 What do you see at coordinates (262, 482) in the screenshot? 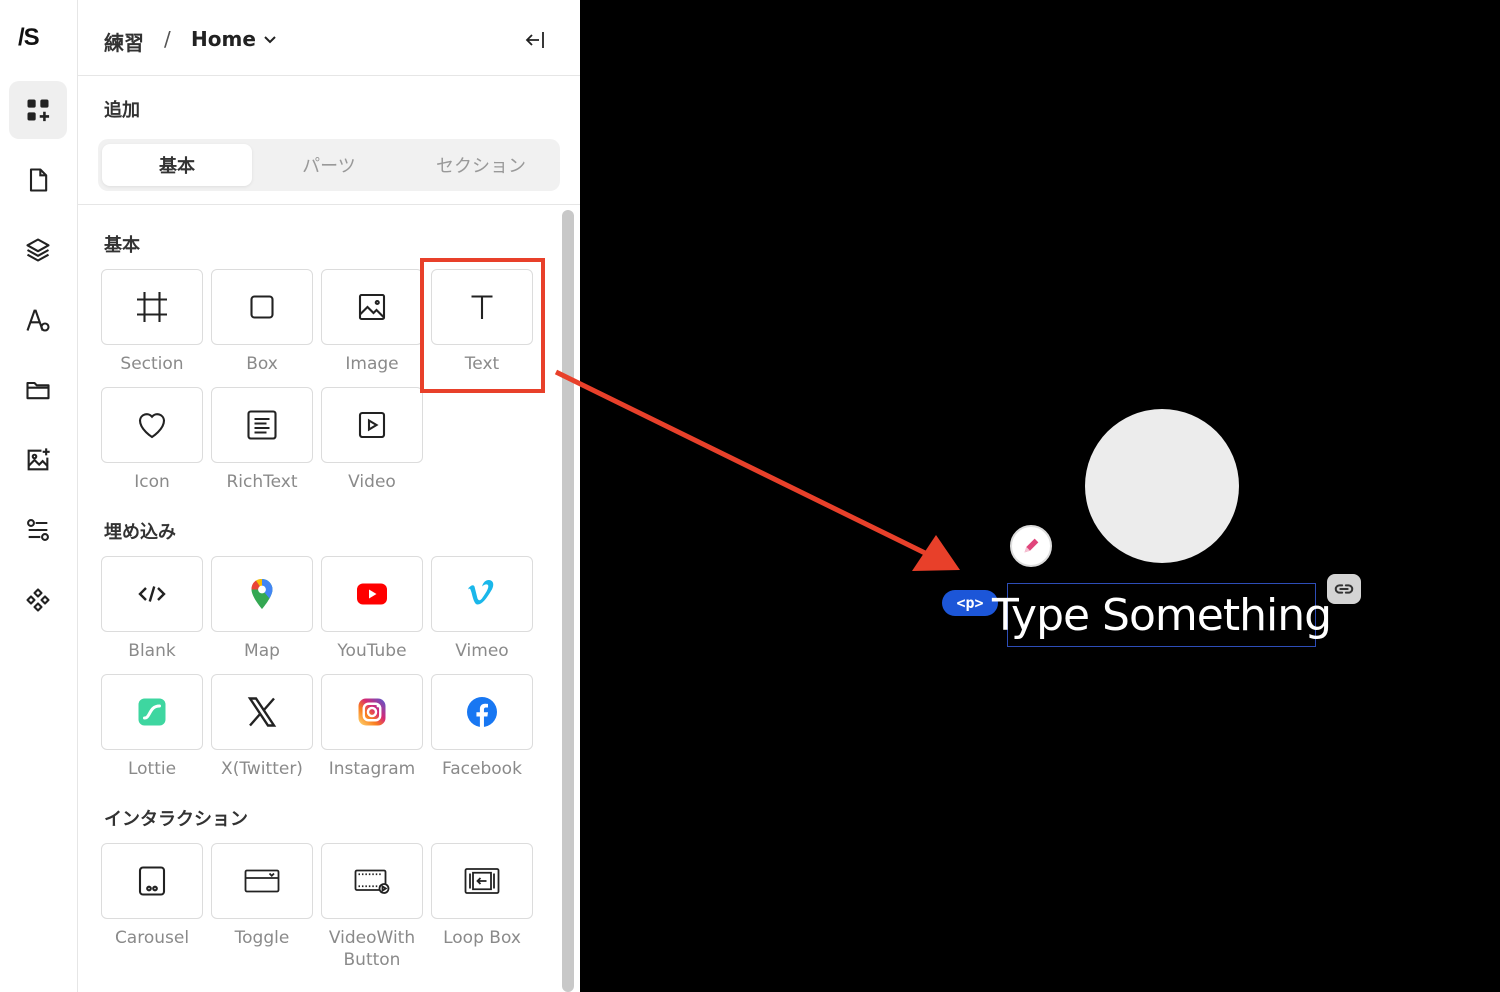
I see `tile-label: RichText` at bounding box center [262, 482].